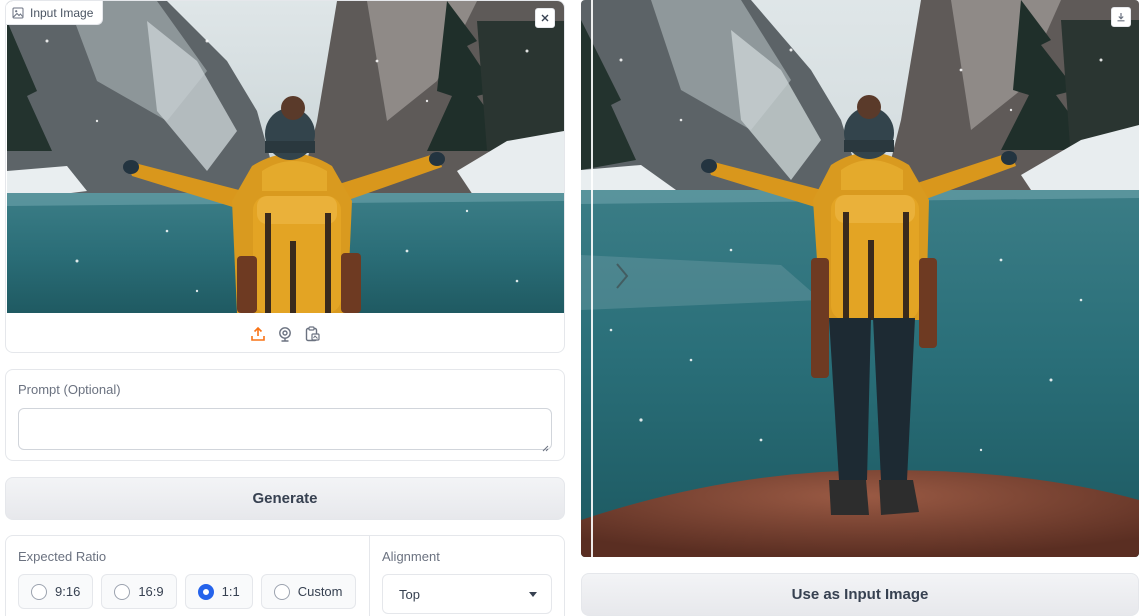  What do you see at coordinates (285, 498) in the screenshot?
I see `generate-button: Generate` at bounding box center [285, 498].